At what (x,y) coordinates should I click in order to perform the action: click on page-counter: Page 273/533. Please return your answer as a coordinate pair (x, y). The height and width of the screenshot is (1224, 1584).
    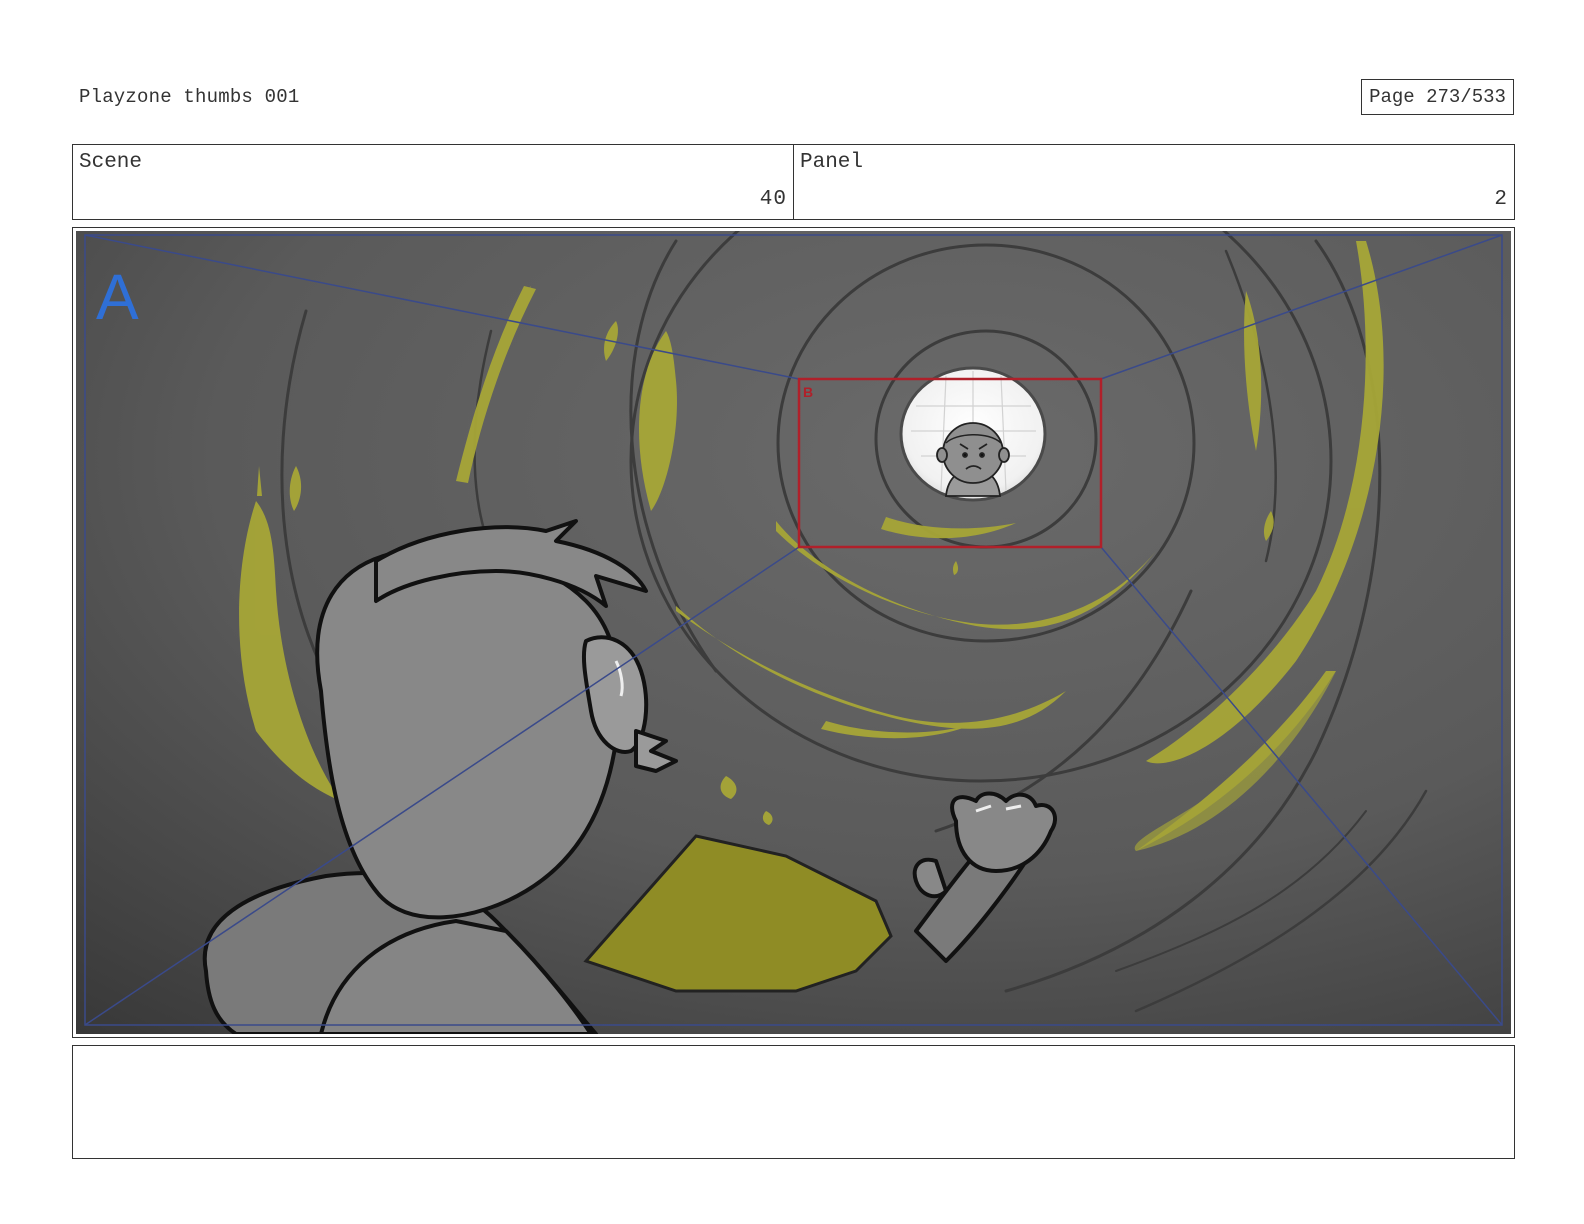
    Looking at the image, I should click on (1437, 97).